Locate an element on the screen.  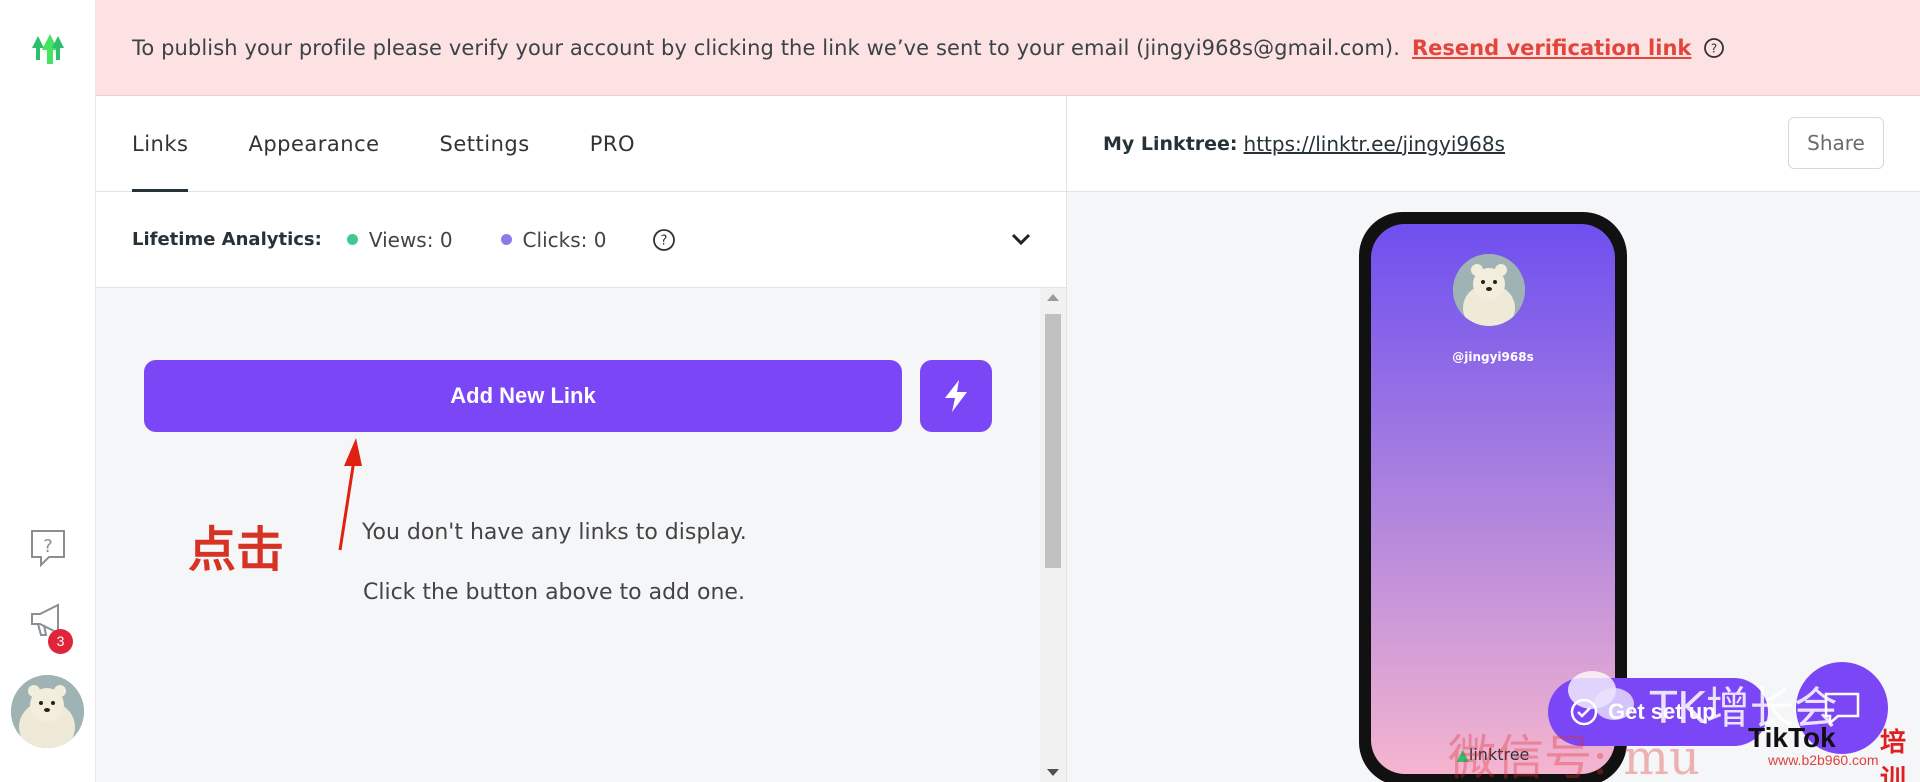
clicks-count: Clicks: 0 is located at coordinates (564, 239).